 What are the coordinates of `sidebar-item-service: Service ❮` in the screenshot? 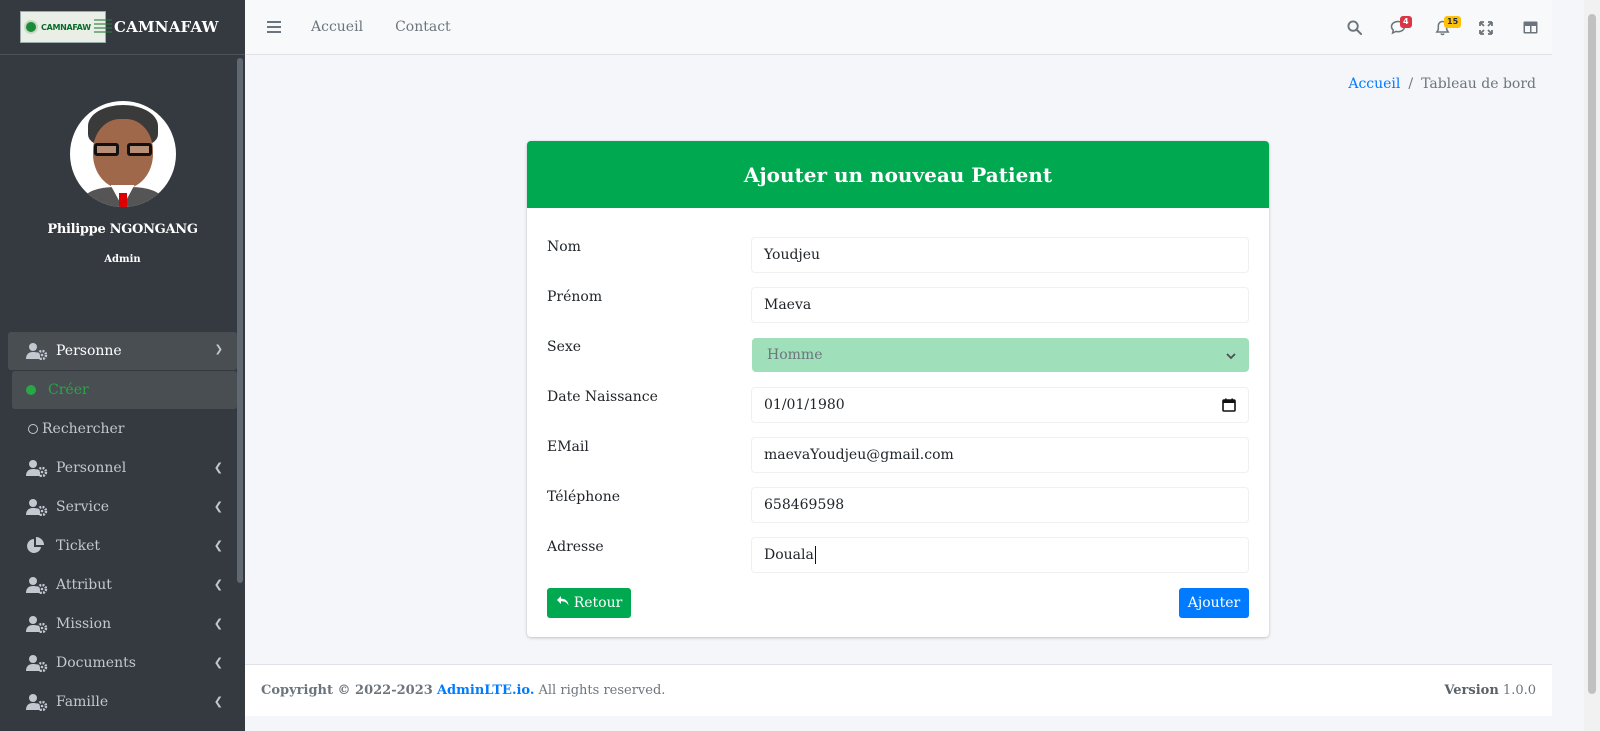 It's located at (122, 507).